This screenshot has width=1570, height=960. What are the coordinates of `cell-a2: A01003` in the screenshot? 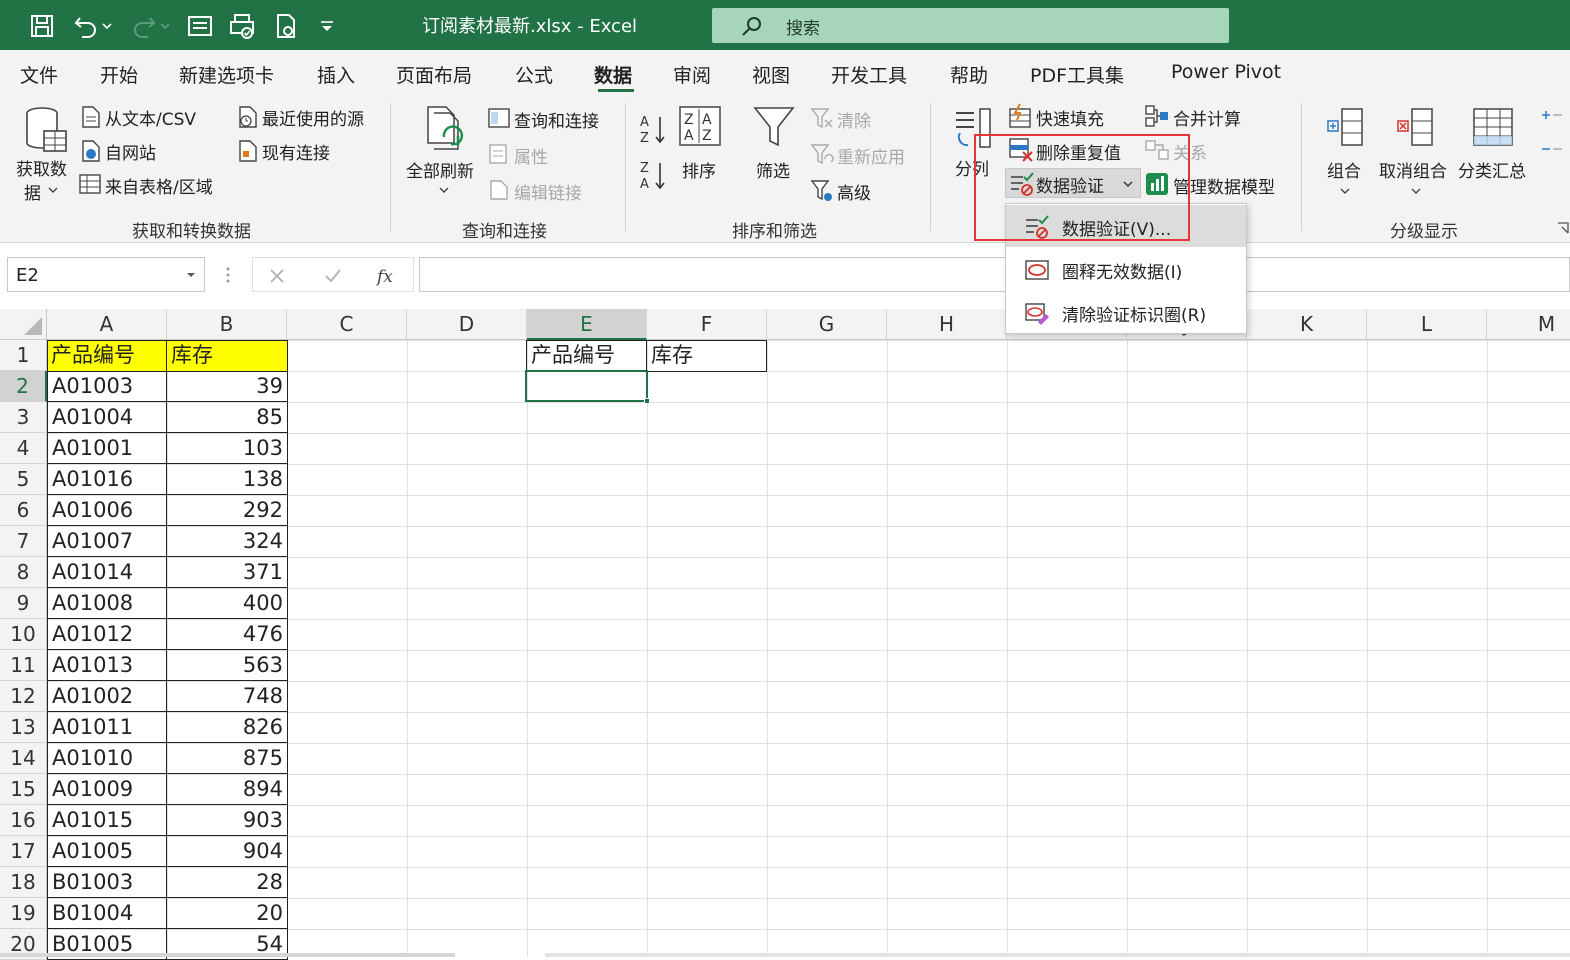 It's located at (107, 386).